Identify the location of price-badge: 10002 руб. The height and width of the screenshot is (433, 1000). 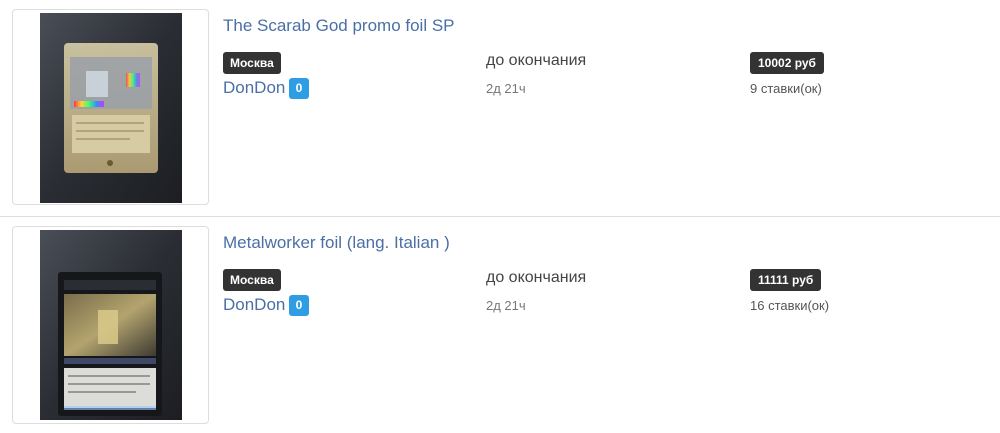
(787, 63).